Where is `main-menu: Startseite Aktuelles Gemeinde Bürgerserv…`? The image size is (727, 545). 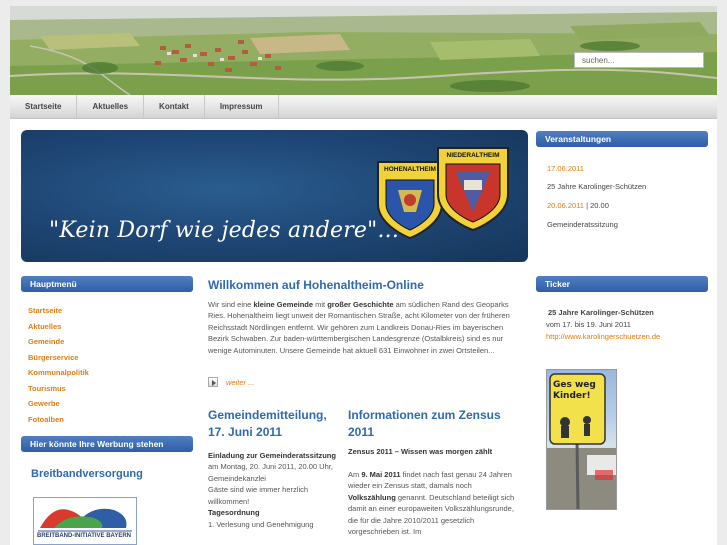 main-menu: Startseite Aktuelles Gemeinde Bürgerserv… is located at coordinates (58, 368).